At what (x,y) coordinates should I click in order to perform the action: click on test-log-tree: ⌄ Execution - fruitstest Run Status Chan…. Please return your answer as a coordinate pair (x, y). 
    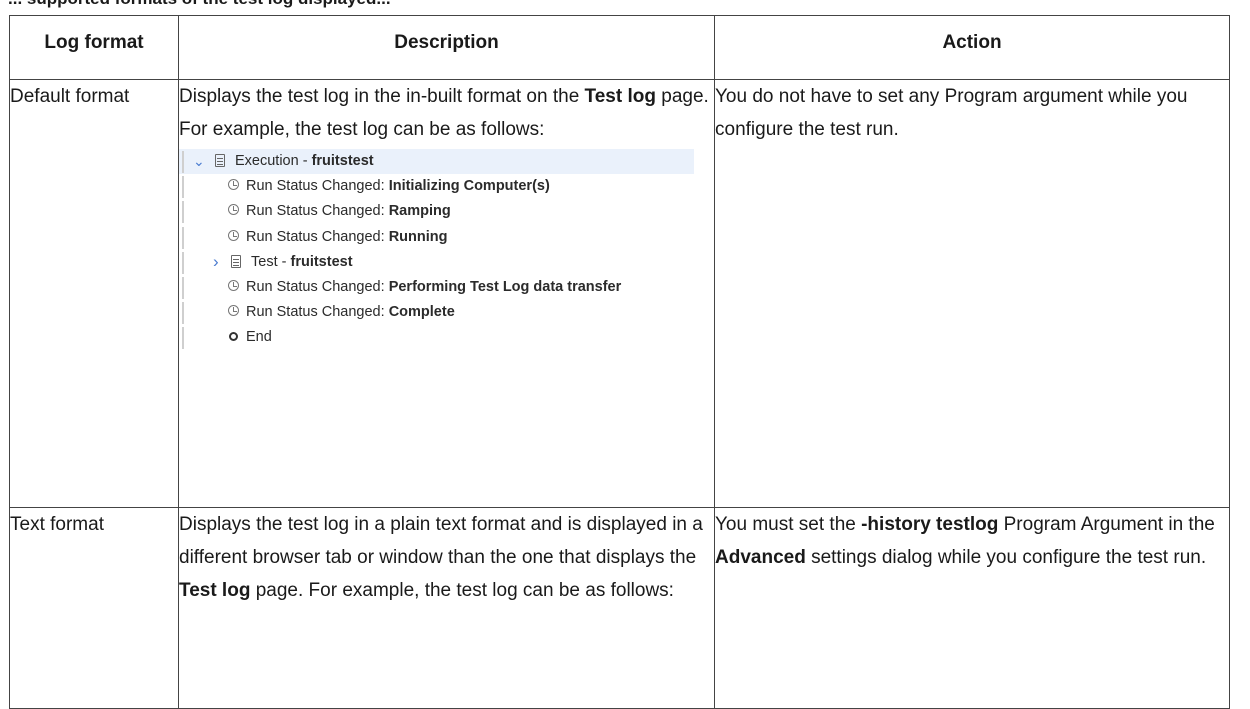
    Looking at the image, I should click on (436, 250).